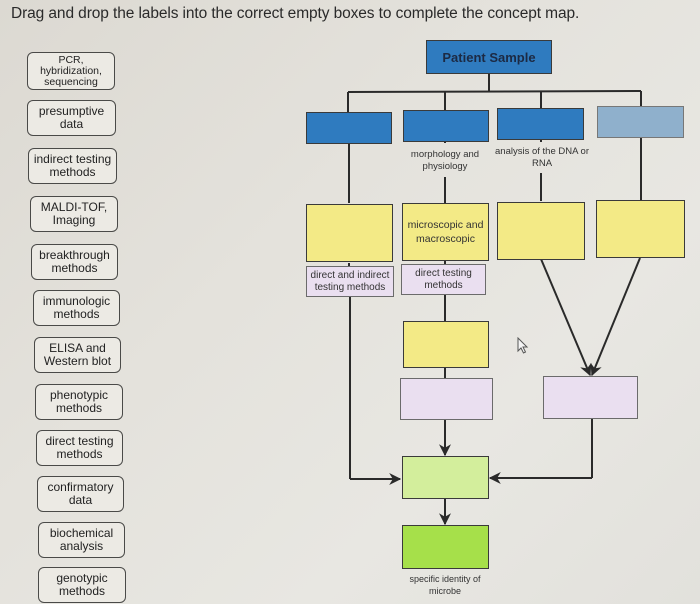 This screenshot has width=700, height=604. I want to click on drop-box-right-lavender, so click(590, 397).